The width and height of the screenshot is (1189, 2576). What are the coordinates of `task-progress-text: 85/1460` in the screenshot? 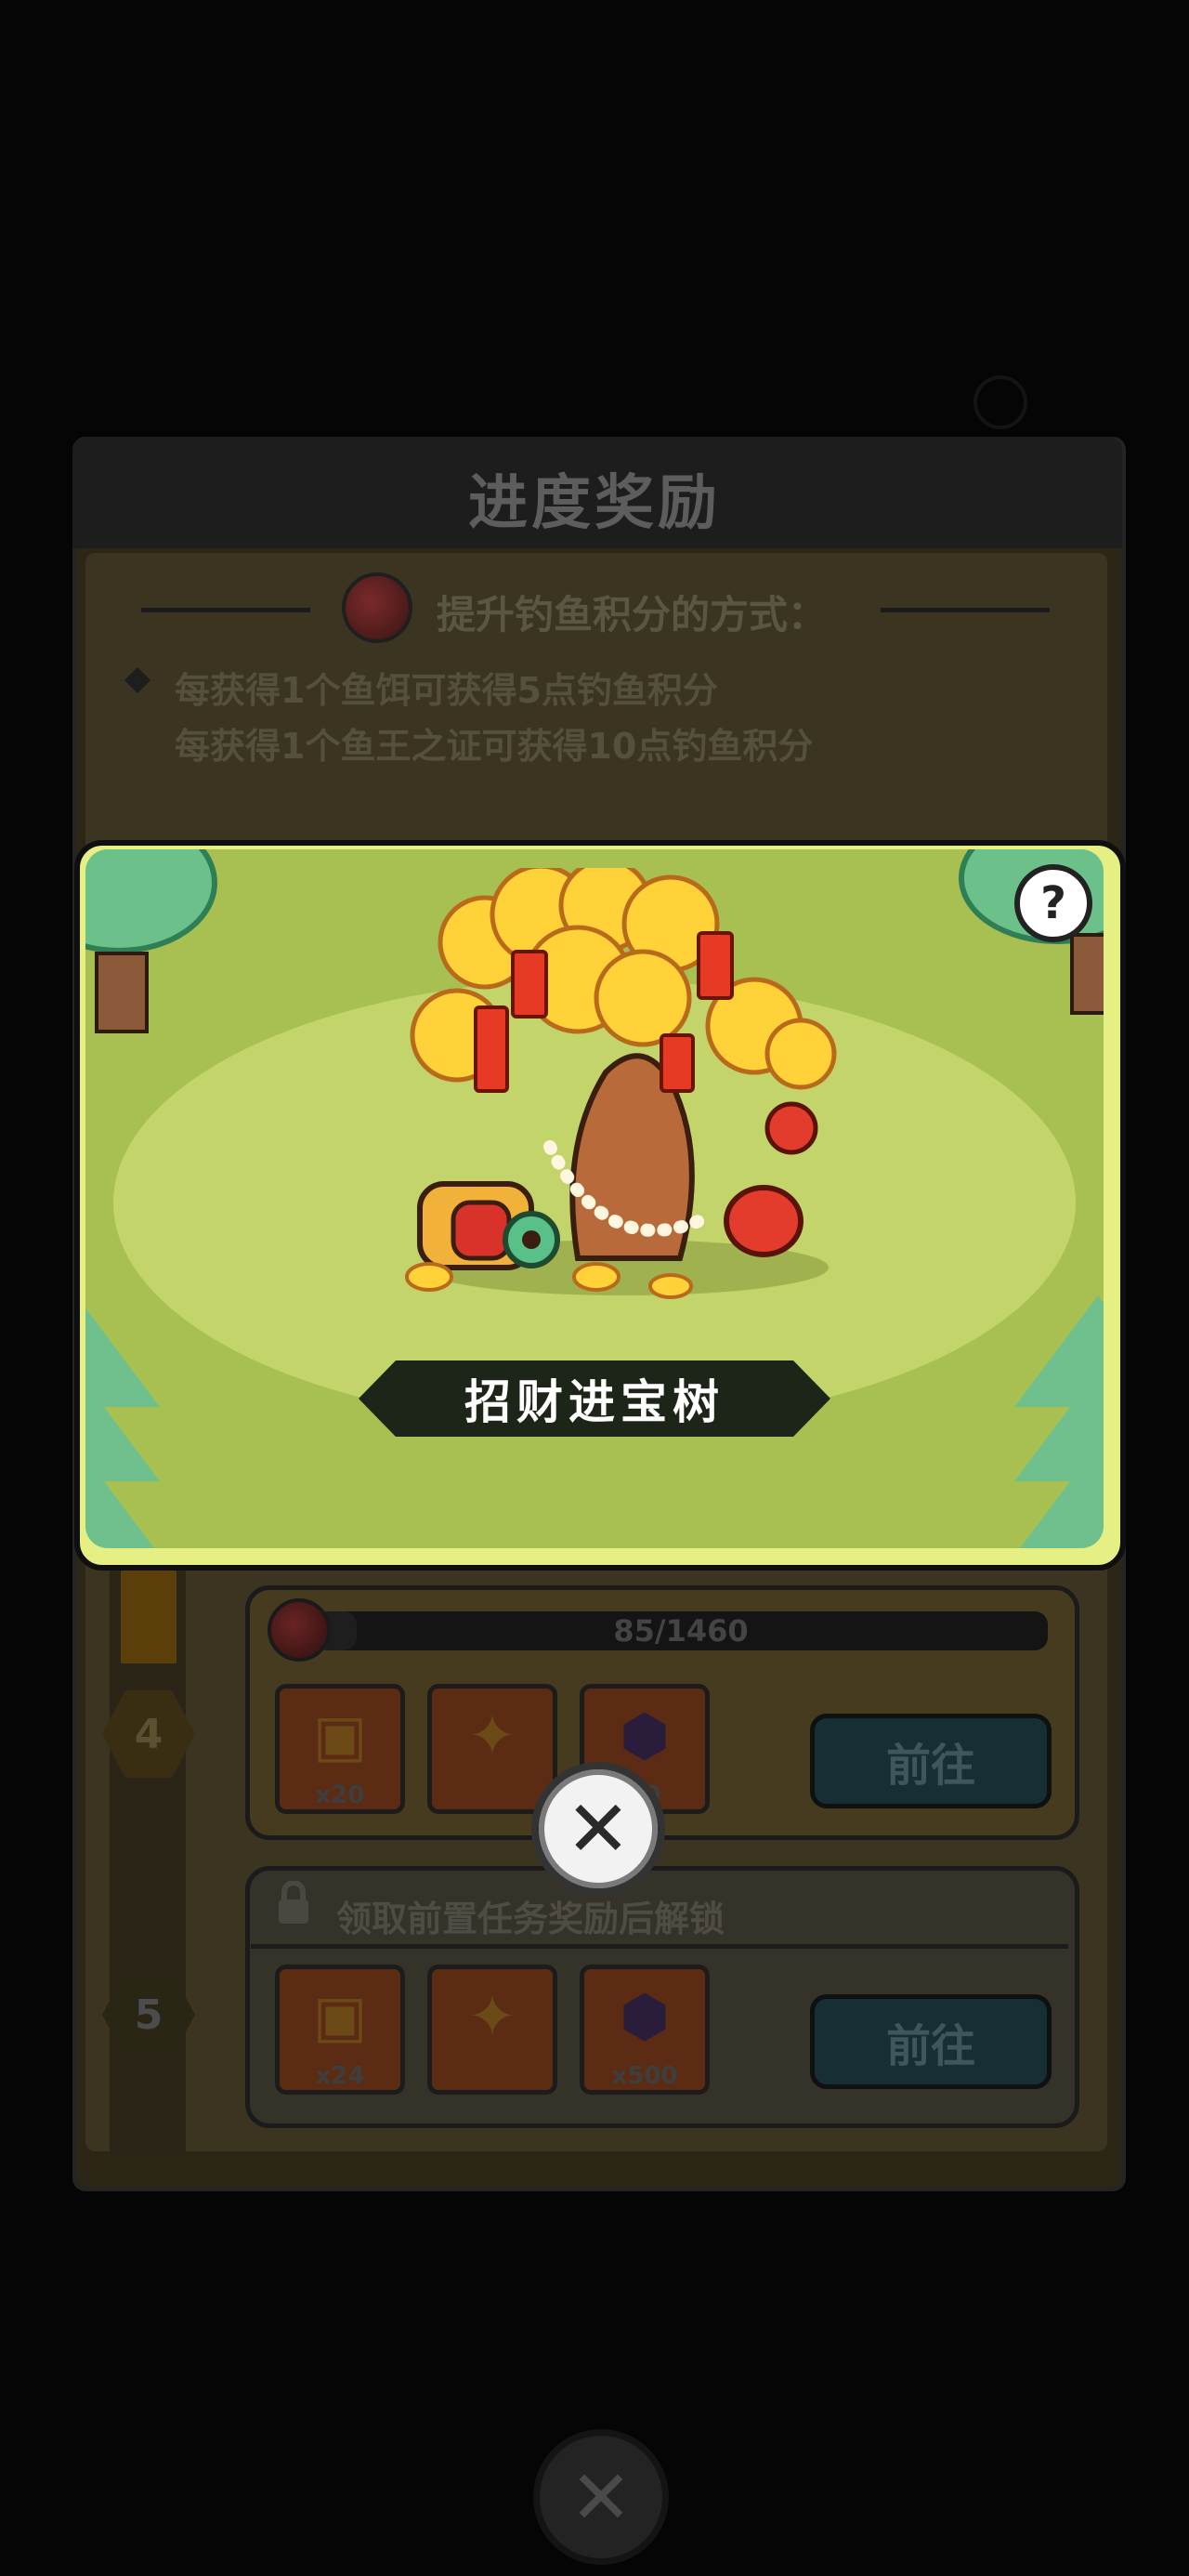 It's located at (681, 1631).